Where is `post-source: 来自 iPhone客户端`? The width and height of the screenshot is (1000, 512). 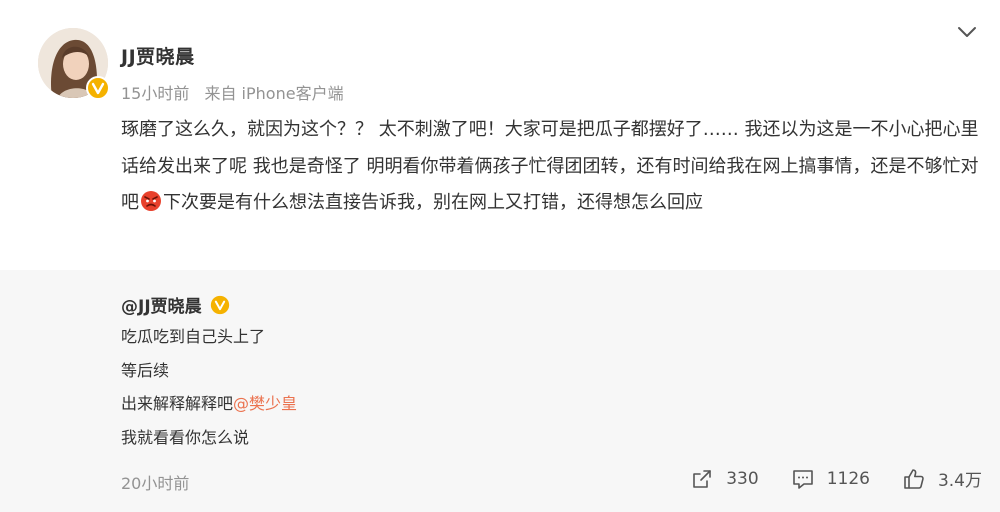 post-source: 来自 iPhone客户端 is located at coordinates (274, 93).